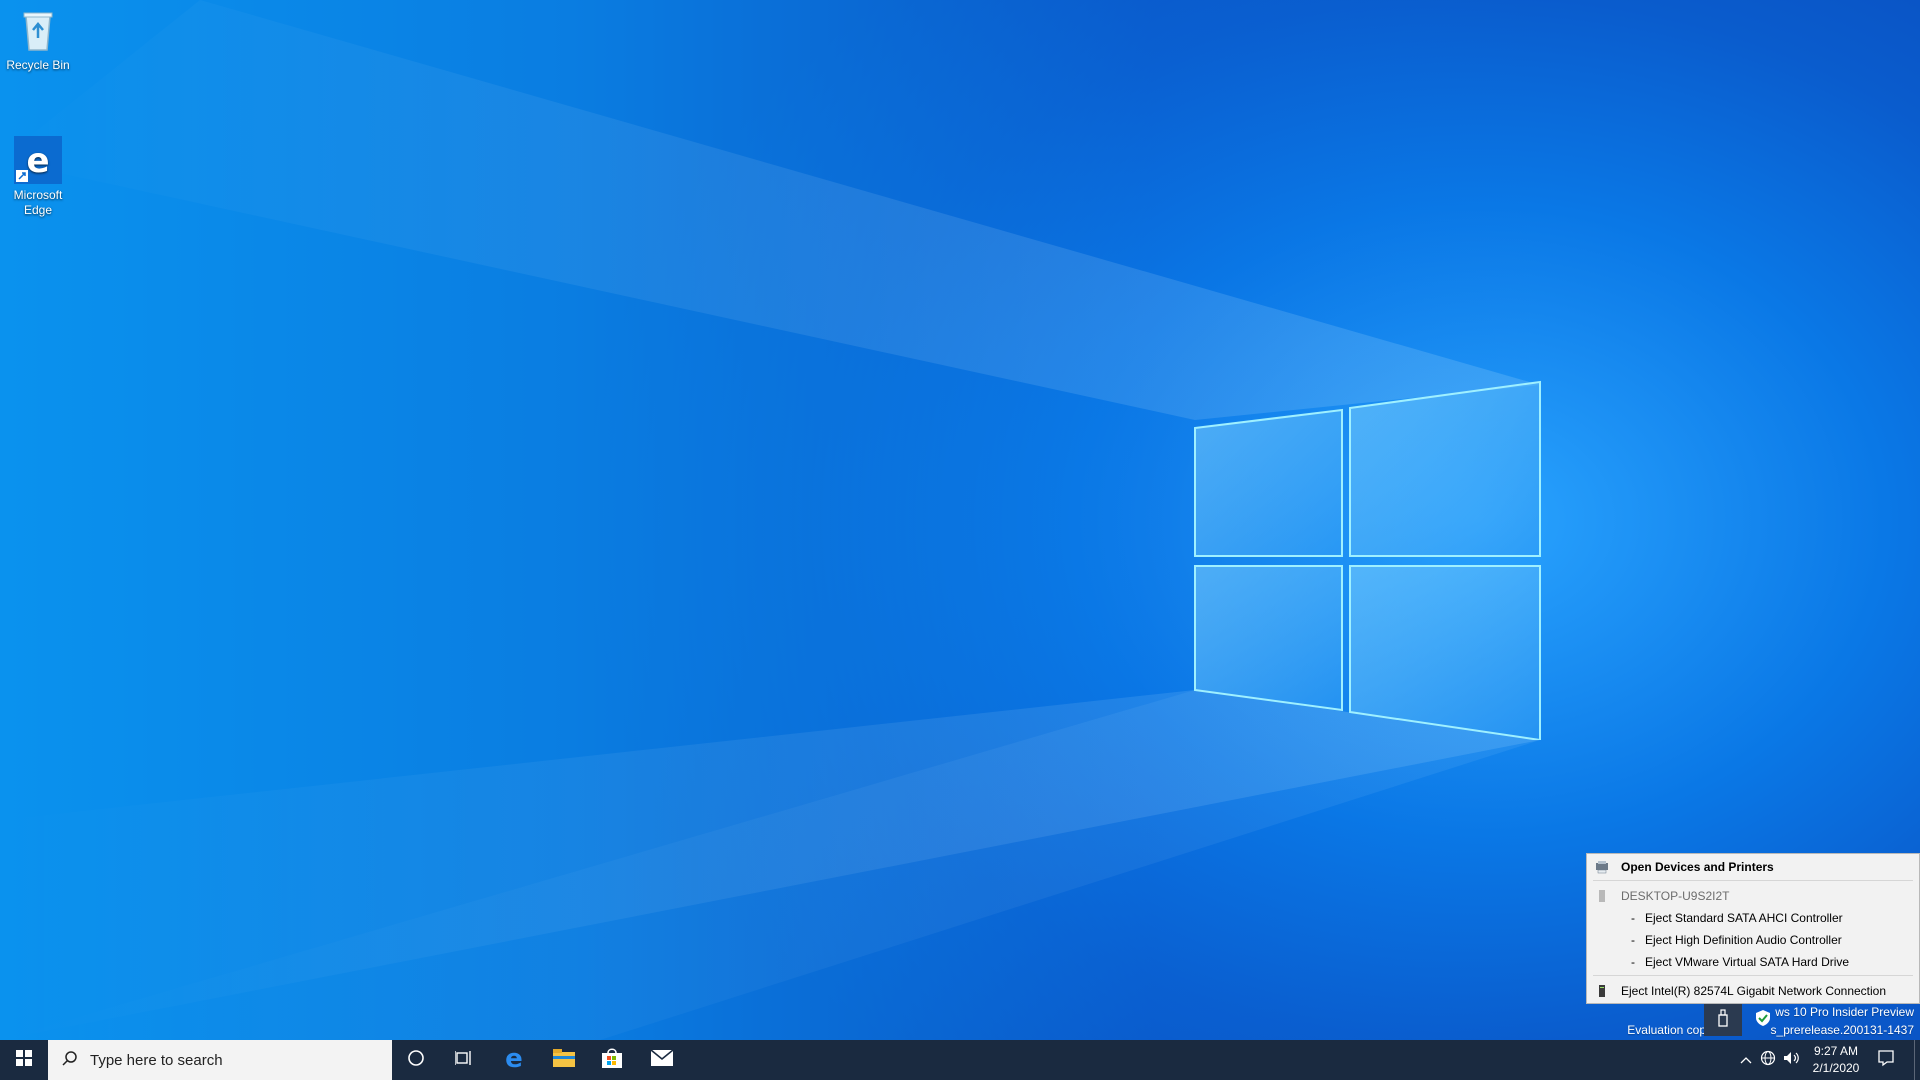 Image resolution: width=1920 pixels, height=1080 pixels. I want to click on chevron-up-icon, so click(1746, 1060).